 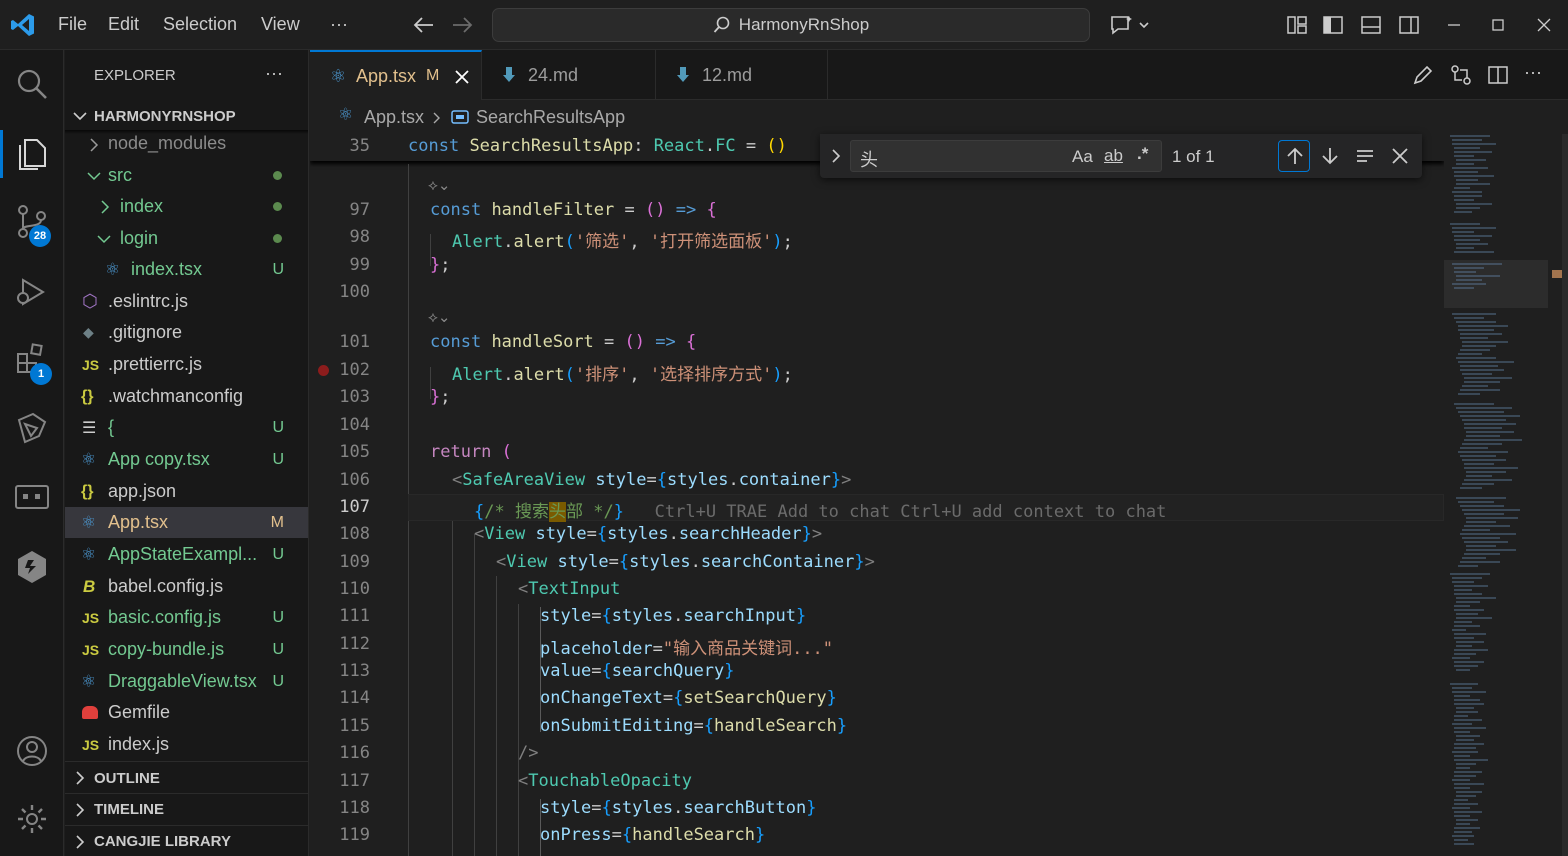 What do you see at coordinates (32, 567) in the screenshot?
I see `cangjie-icon` at bounding box center [32, 567].